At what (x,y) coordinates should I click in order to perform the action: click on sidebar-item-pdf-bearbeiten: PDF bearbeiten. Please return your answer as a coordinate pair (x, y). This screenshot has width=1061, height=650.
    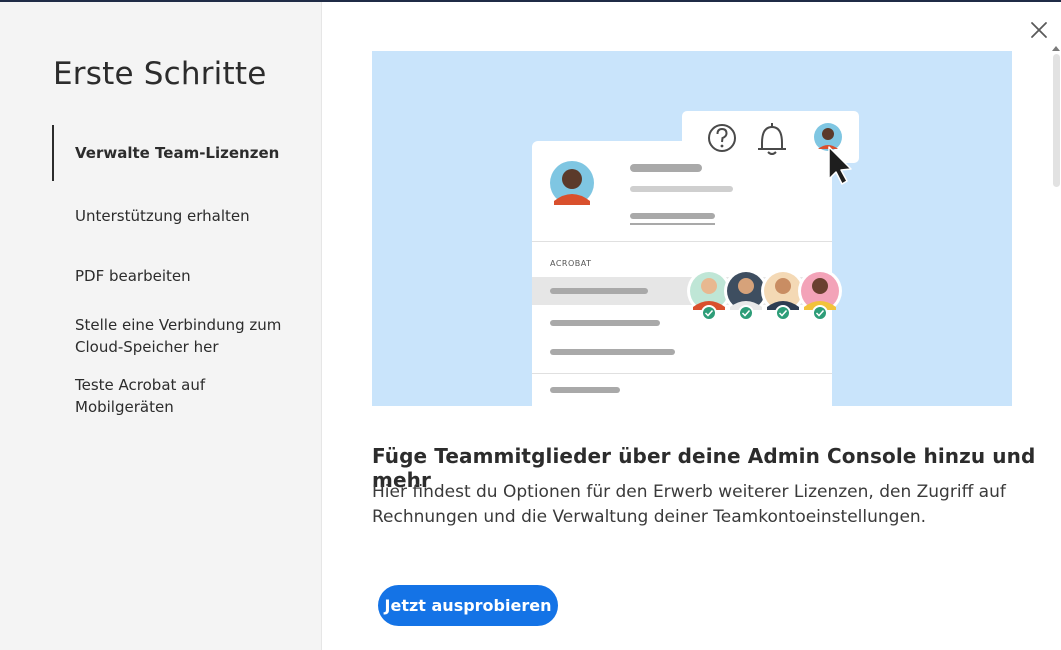
    Looking at the image, I should click on (177, 276).